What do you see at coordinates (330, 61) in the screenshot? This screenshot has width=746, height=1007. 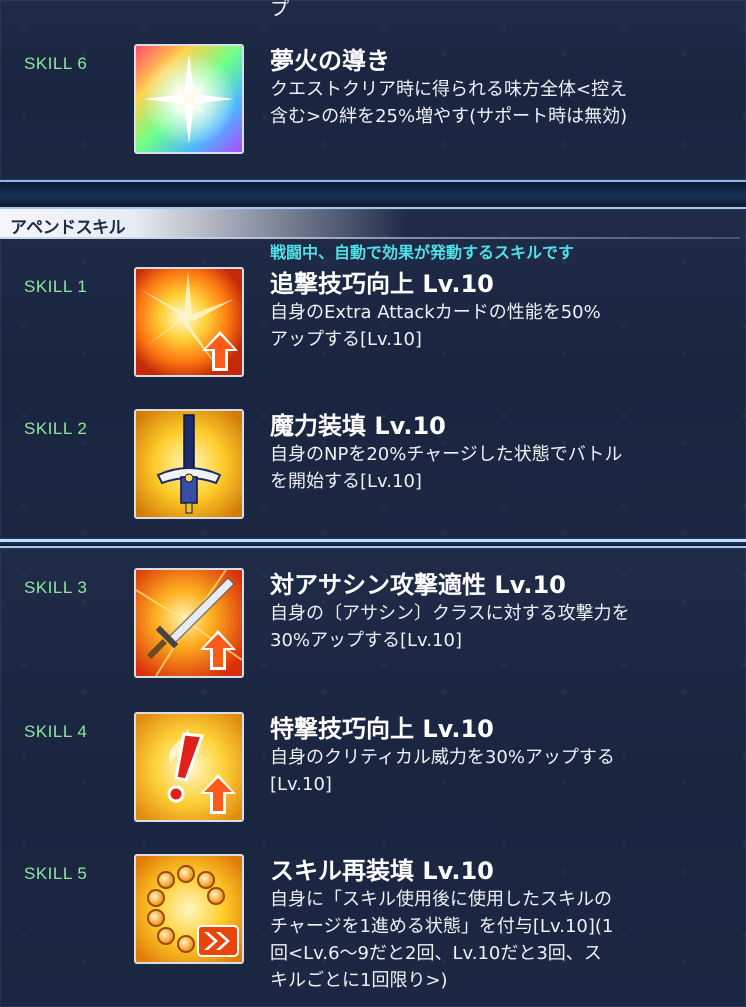 I see `skill-name: 夢火の導き` at bounding box center [330, 61].